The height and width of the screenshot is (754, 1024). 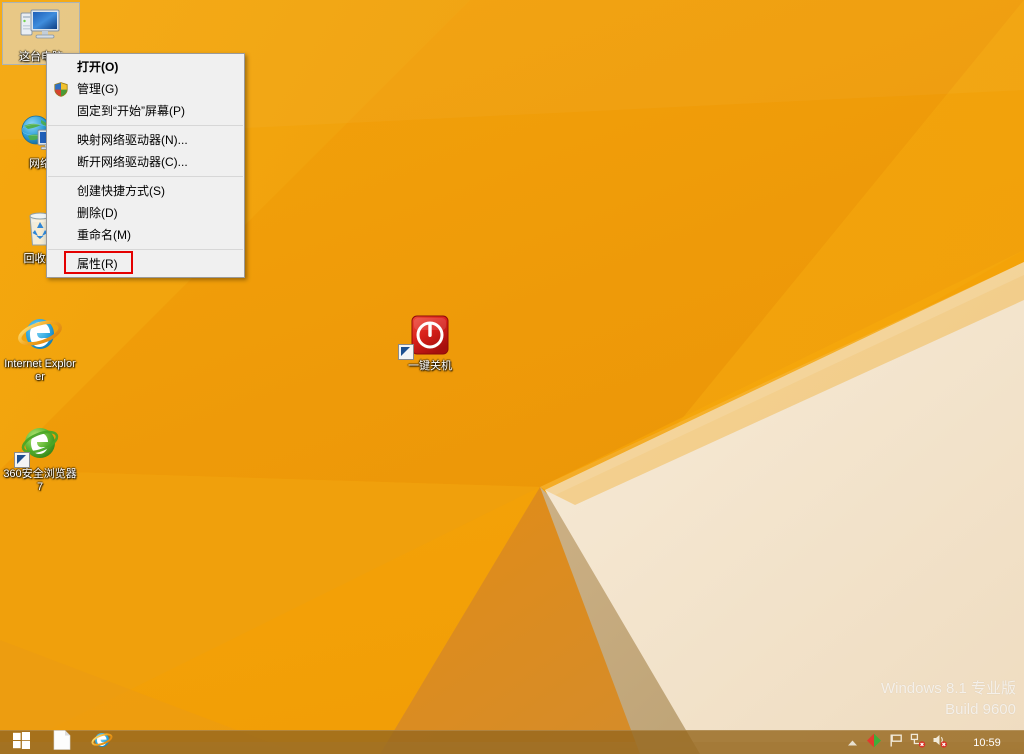 I want to click on chevron-up-icon, so click(x=852, y=743).